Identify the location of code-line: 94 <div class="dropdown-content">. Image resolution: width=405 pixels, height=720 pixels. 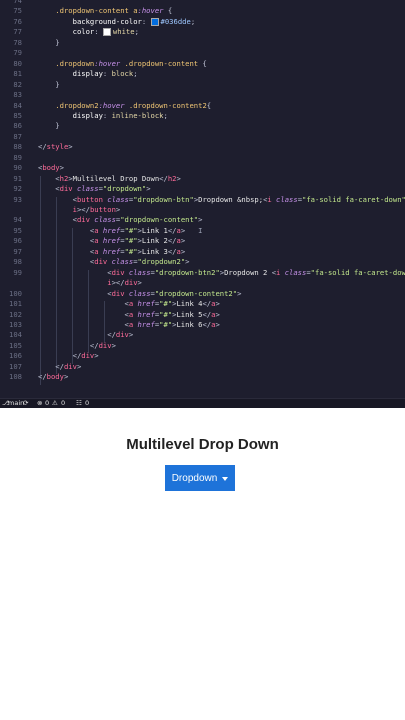
(202, 220).